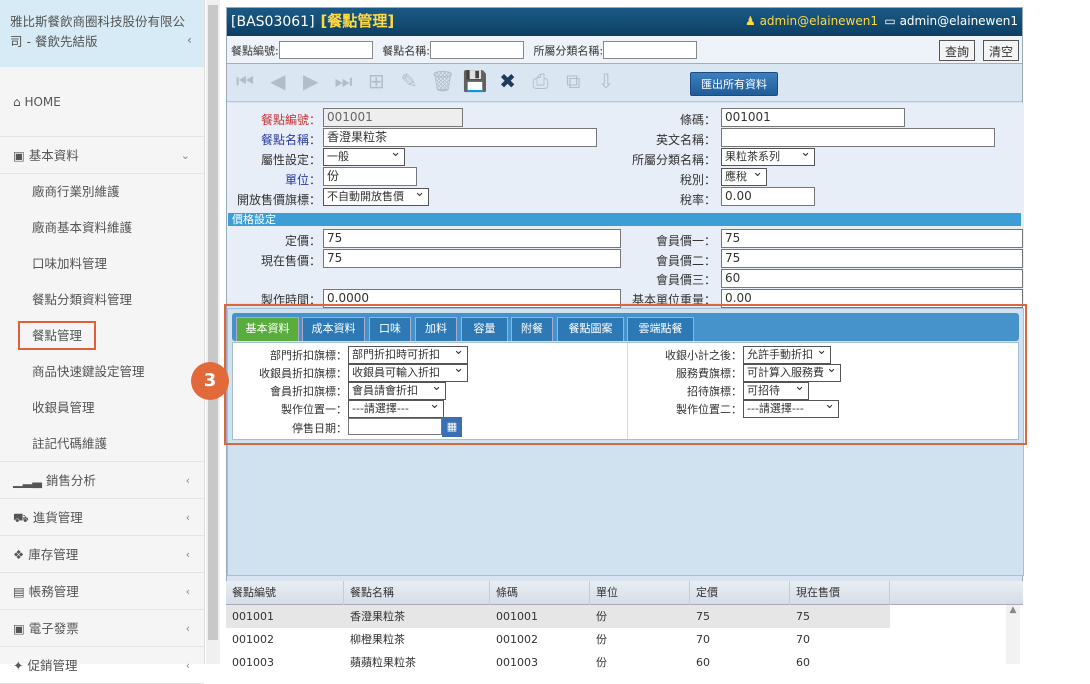 The width and height of the screenshot is (1090, 684). Describe the element at coordinates (540, 593) in the screenshot. I see `column-header: 條碼` at that location.